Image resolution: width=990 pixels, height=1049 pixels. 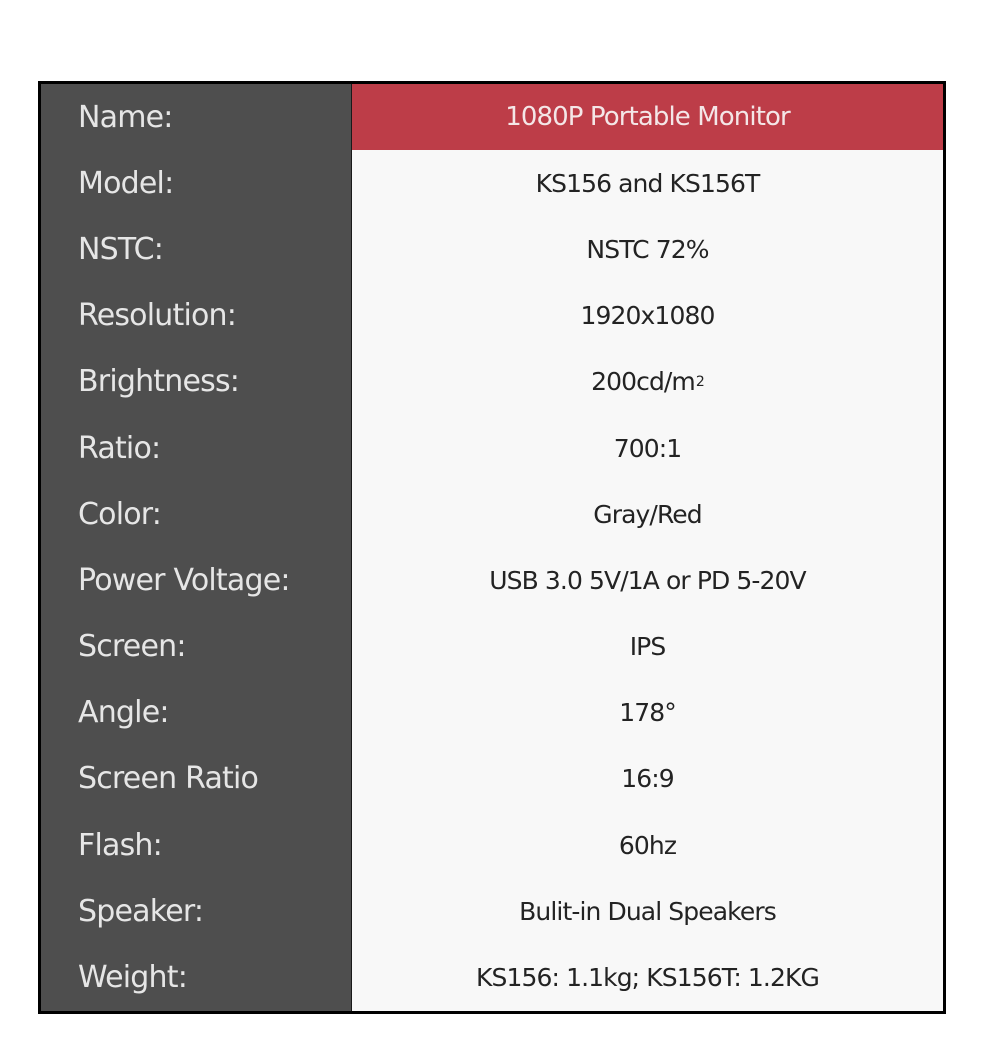 I want to click on spec-value-screen: IPS, so click(x=648, y=647).